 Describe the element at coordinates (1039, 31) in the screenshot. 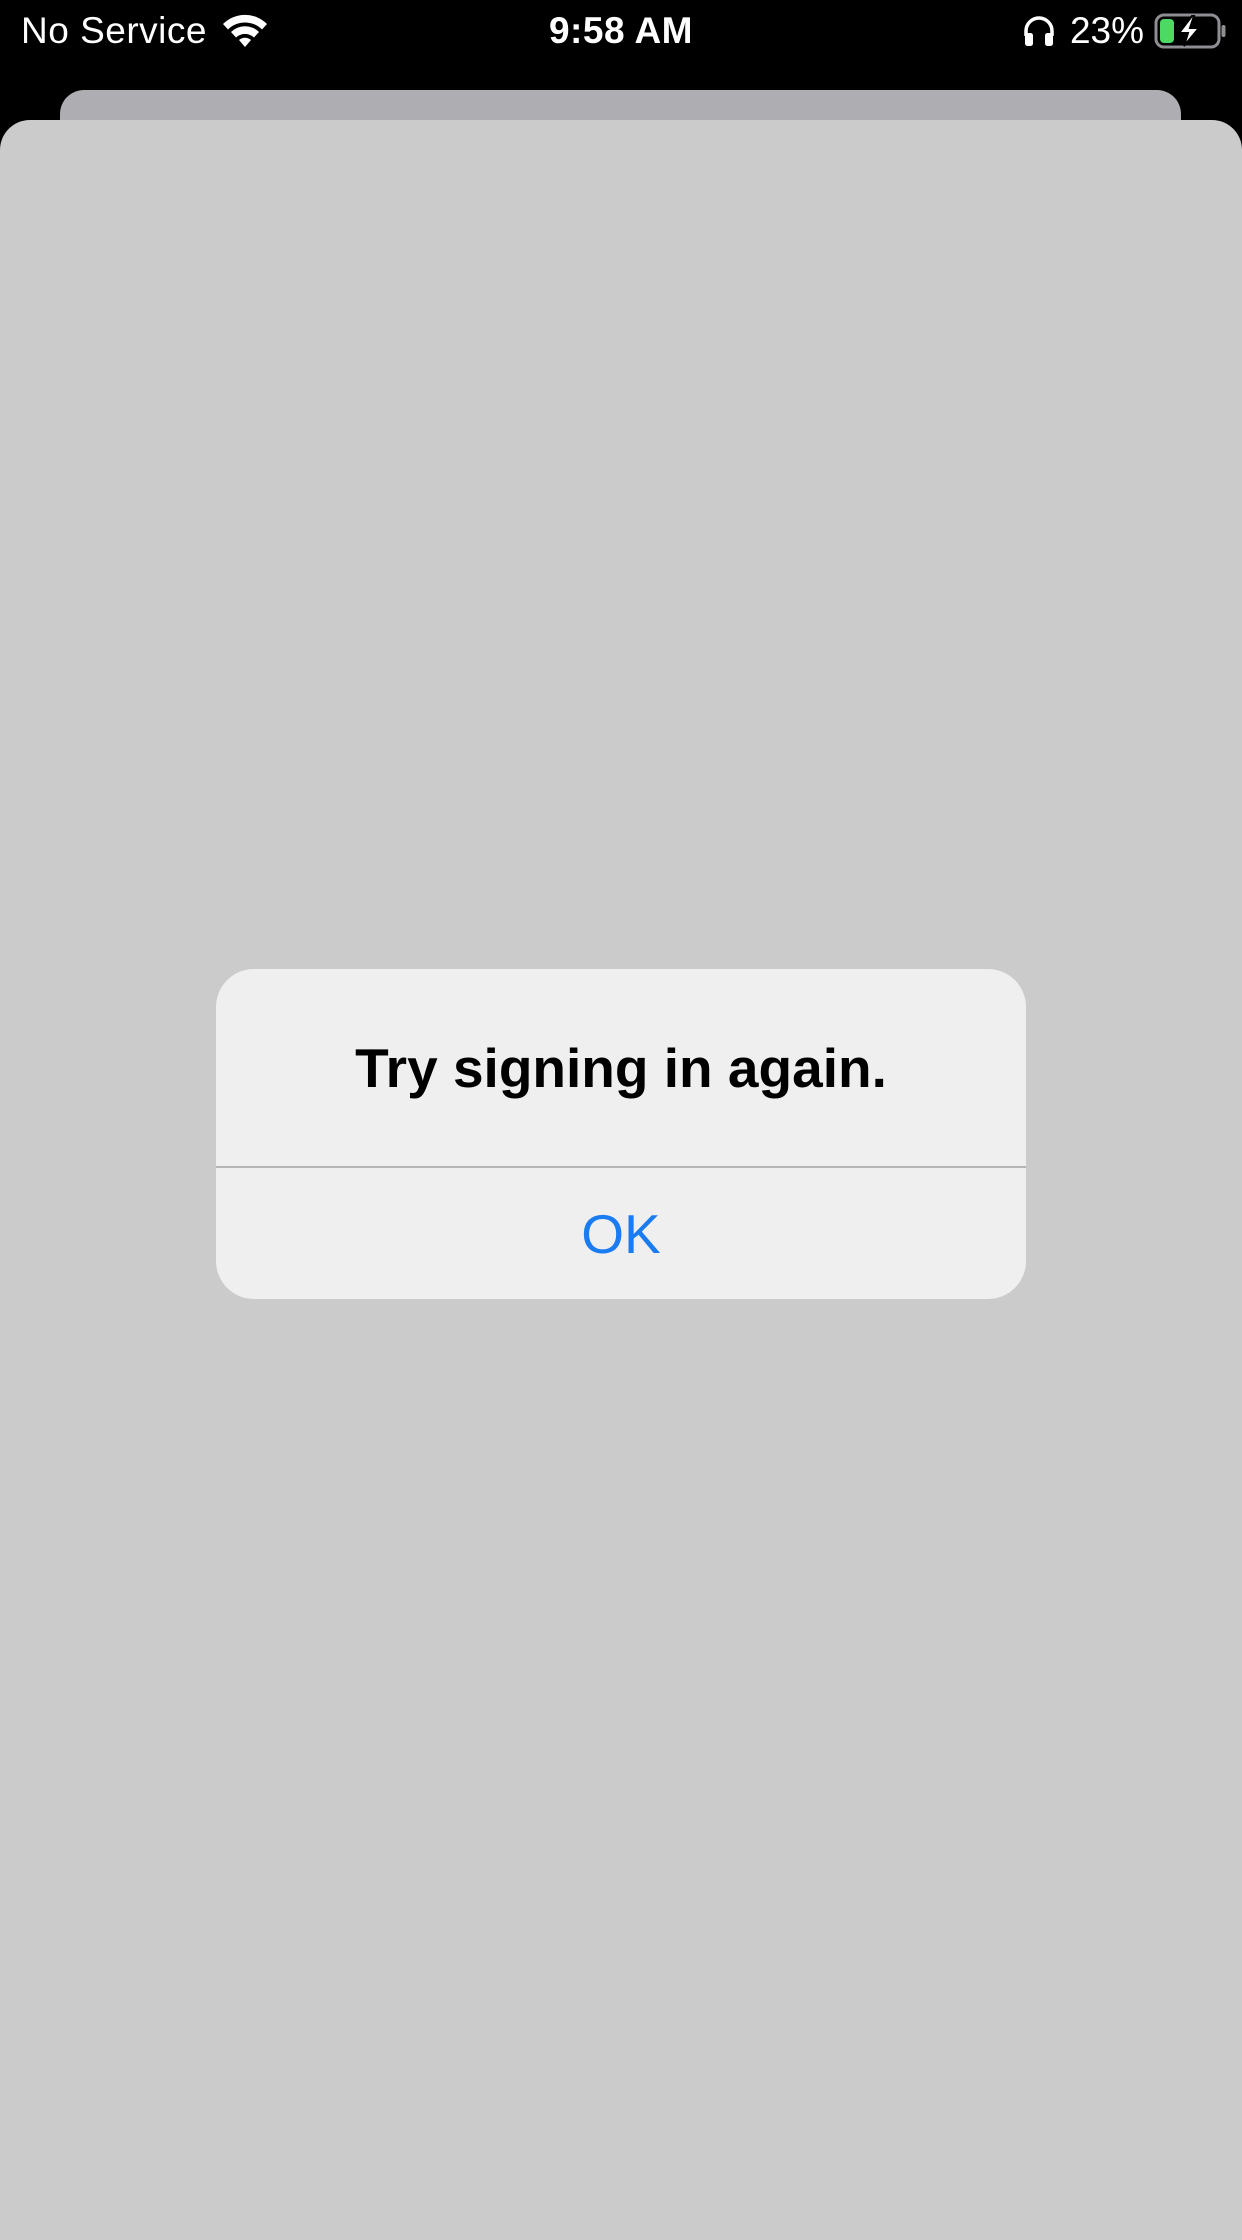

I see `headphones-icon` at that location.